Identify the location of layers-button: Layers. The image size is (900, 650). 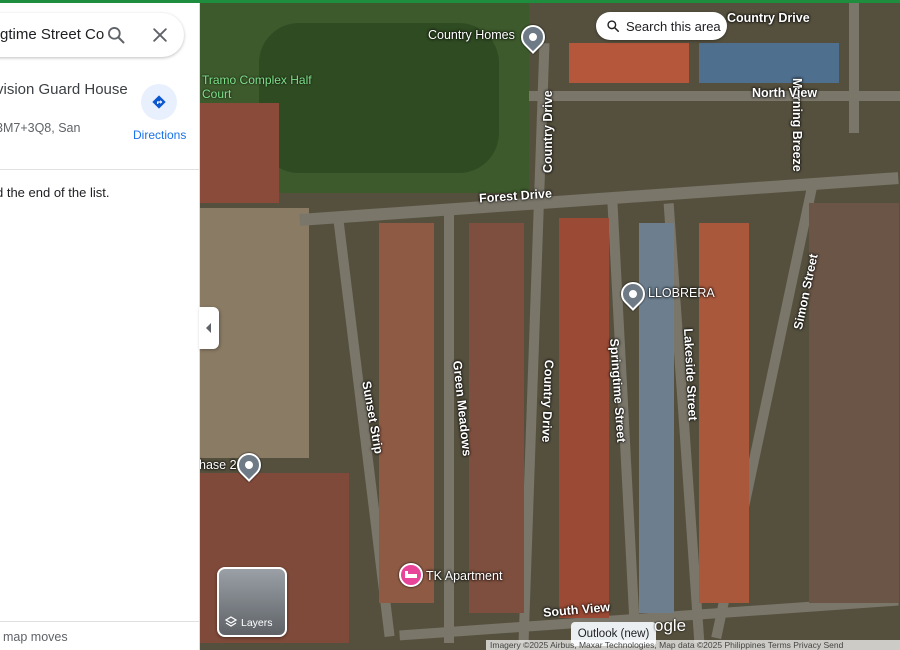
(252, 602).